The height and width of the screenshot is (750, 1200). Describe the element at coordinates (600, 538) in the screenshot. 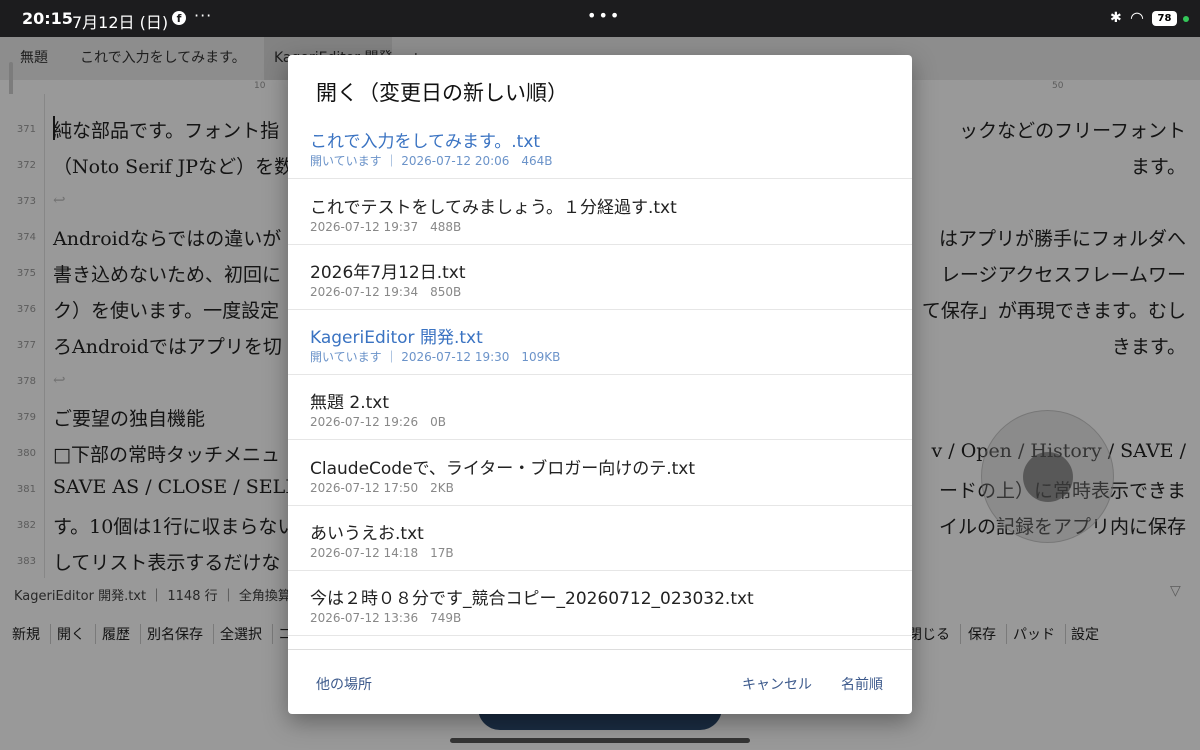

I see `file-item: あいうえお.txt 2026-07-12 14:18 17B` at that location.